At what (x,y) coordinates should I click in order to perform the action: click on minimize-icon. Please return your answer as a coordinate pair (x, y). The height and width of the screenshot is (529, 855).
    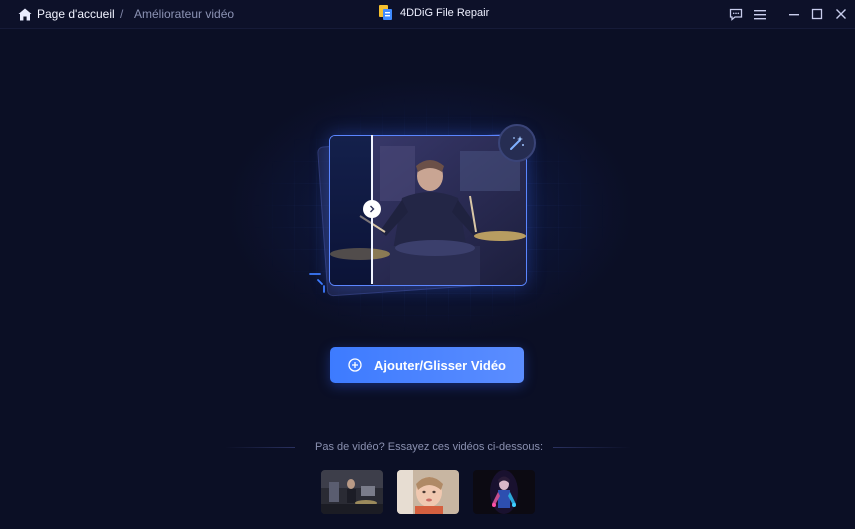
    Looking at the image, I should click on (794, 14).